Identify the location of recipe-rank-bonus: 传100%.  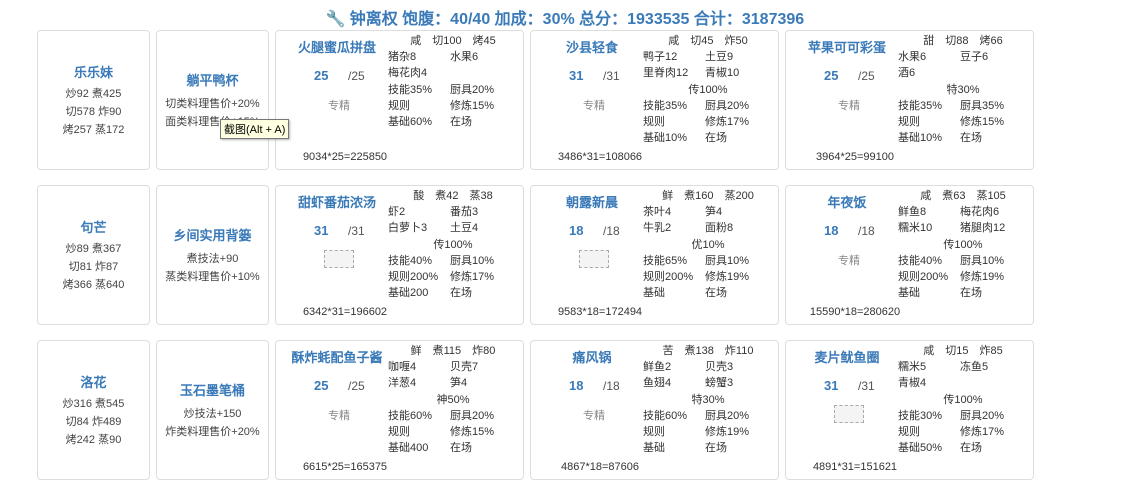
(963, 399).